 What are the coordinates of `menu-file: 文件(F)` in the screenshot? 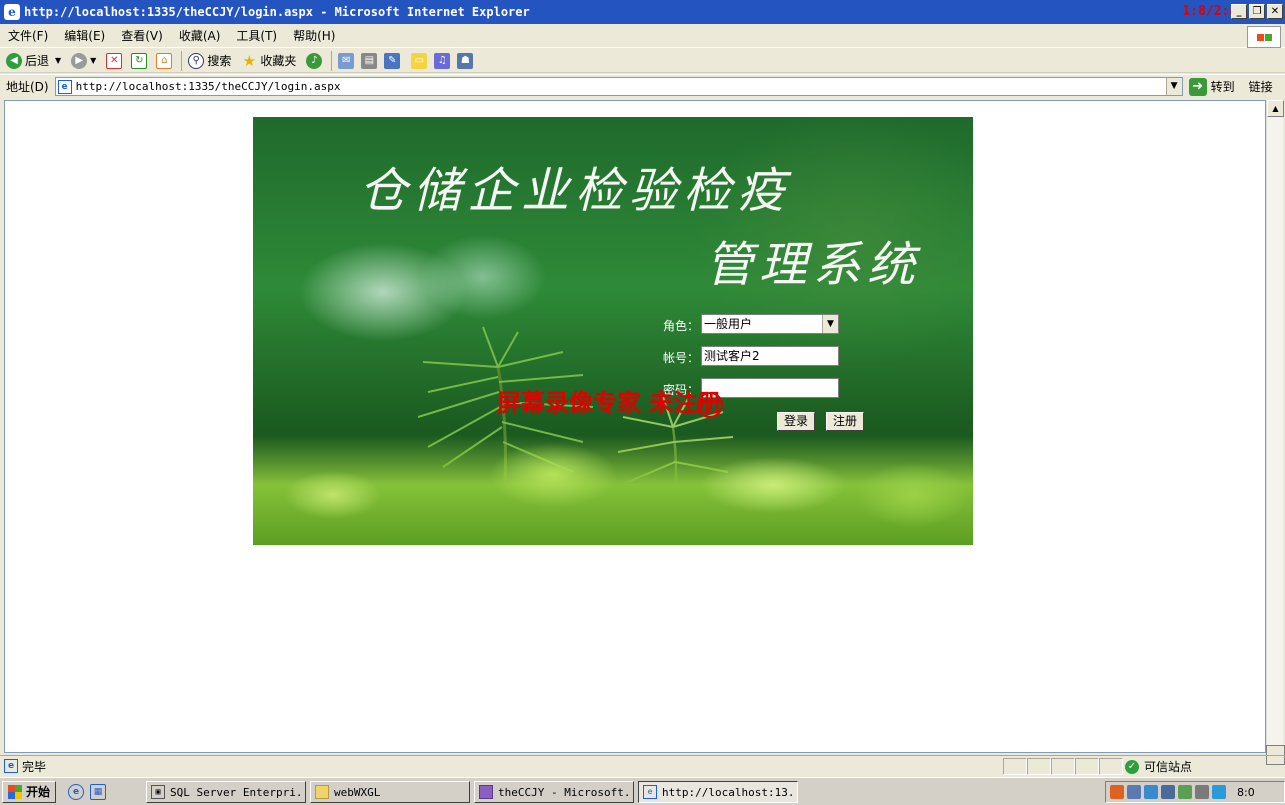 It's located at (28, 35).